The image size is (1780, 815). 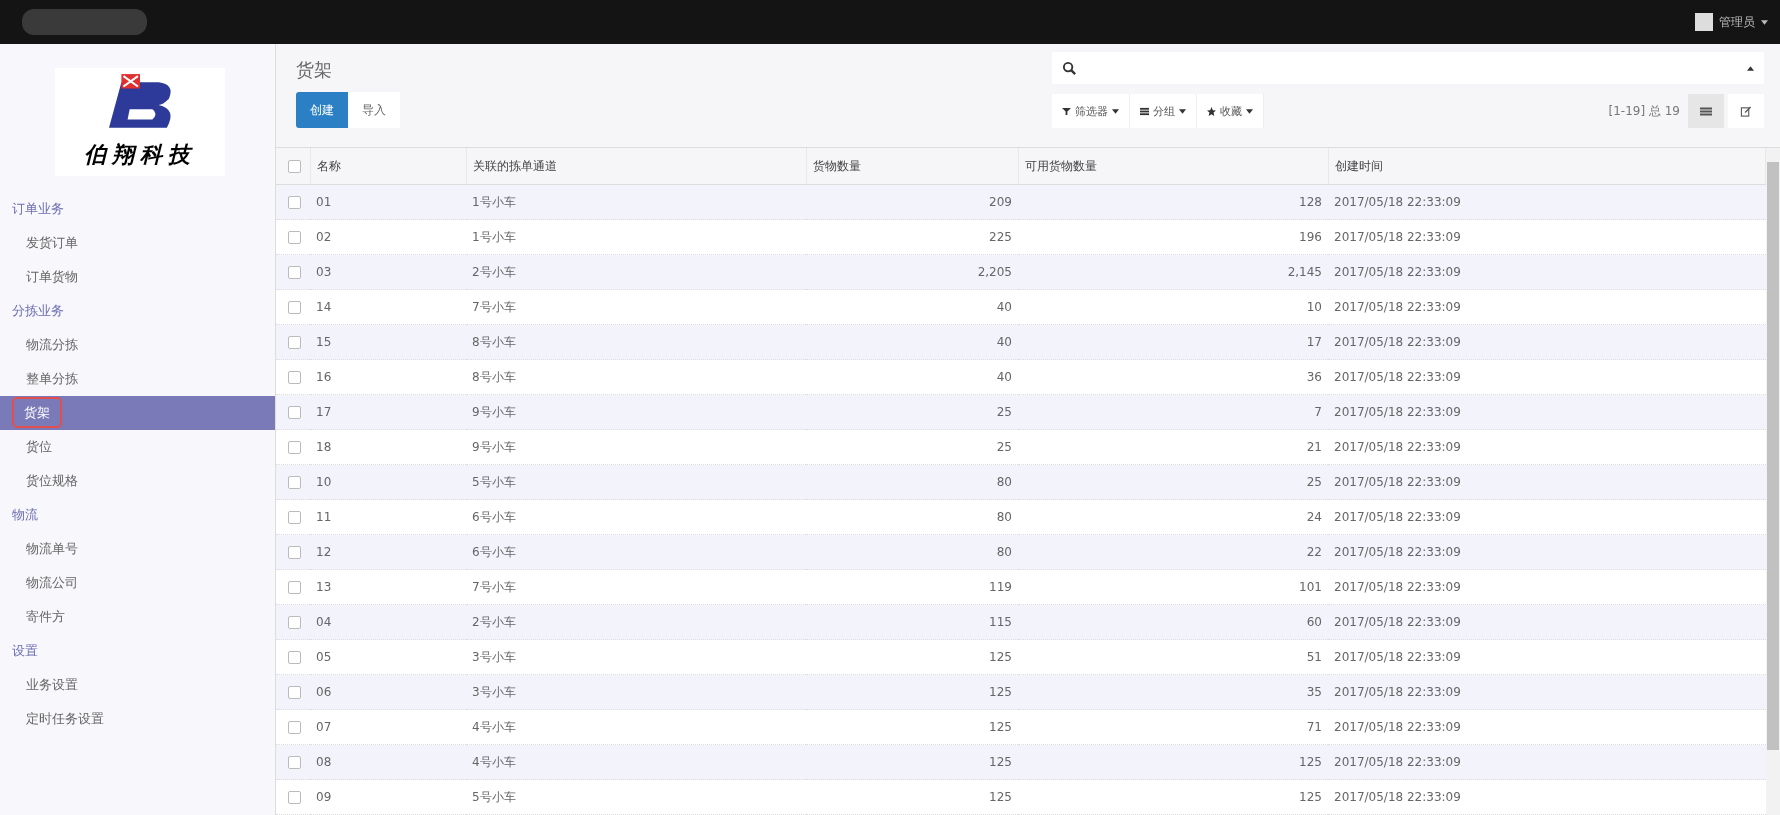 I want to click on sidebar-item: 业务设置, so click(x=137, y=685).